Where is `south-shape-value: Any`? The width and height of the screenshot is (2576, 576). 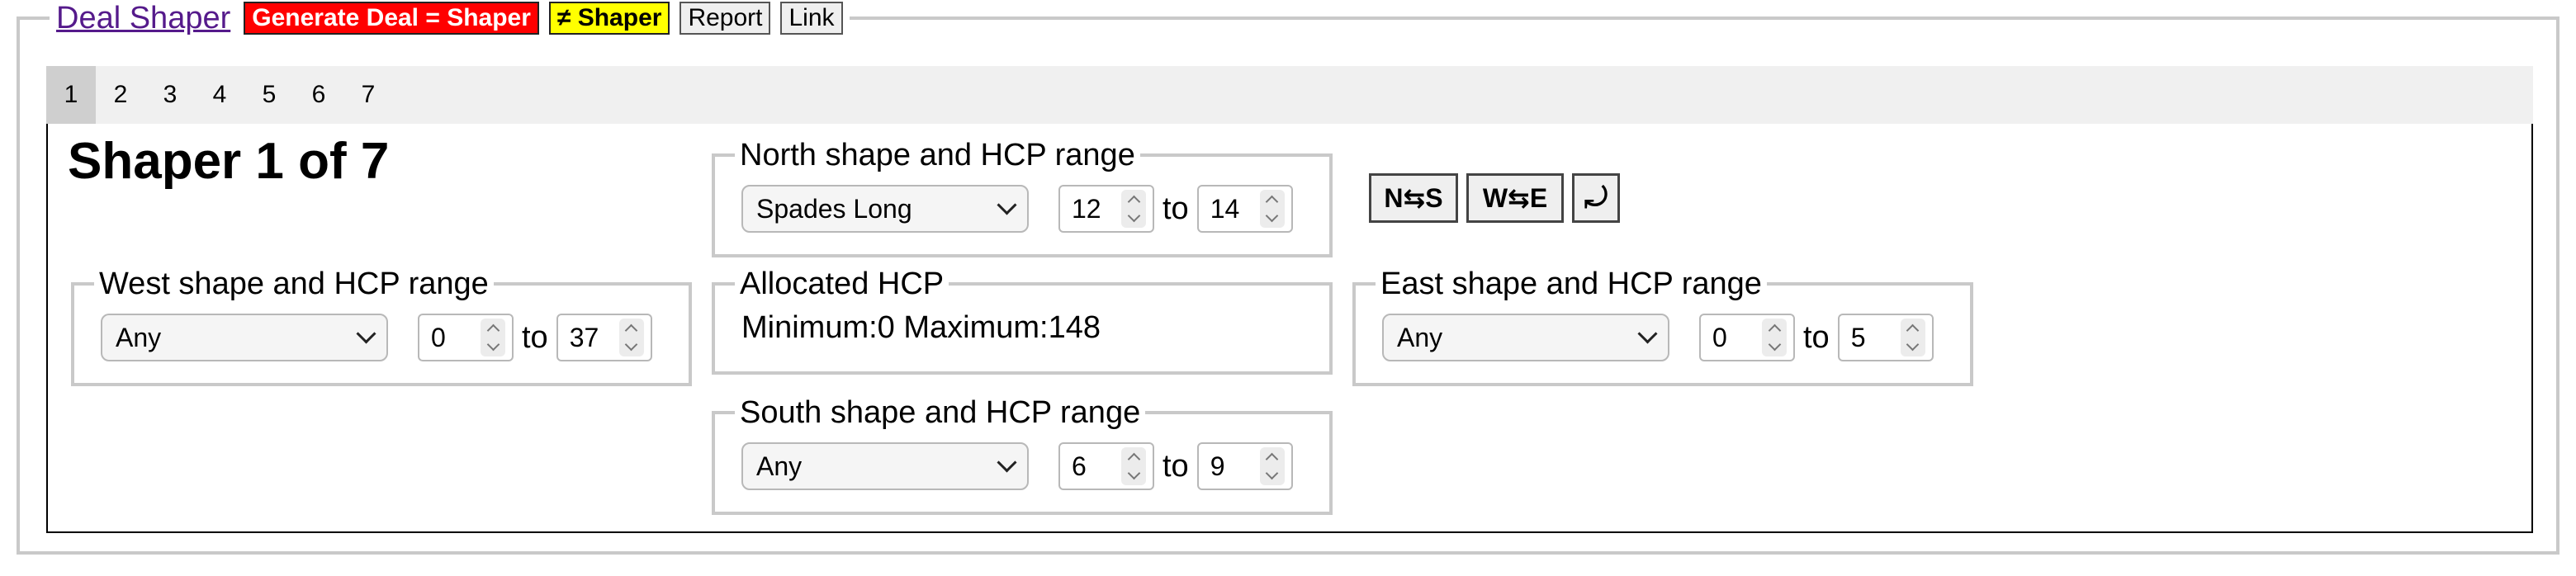
south-shape-value: Any is located at coordinates (779, 466).